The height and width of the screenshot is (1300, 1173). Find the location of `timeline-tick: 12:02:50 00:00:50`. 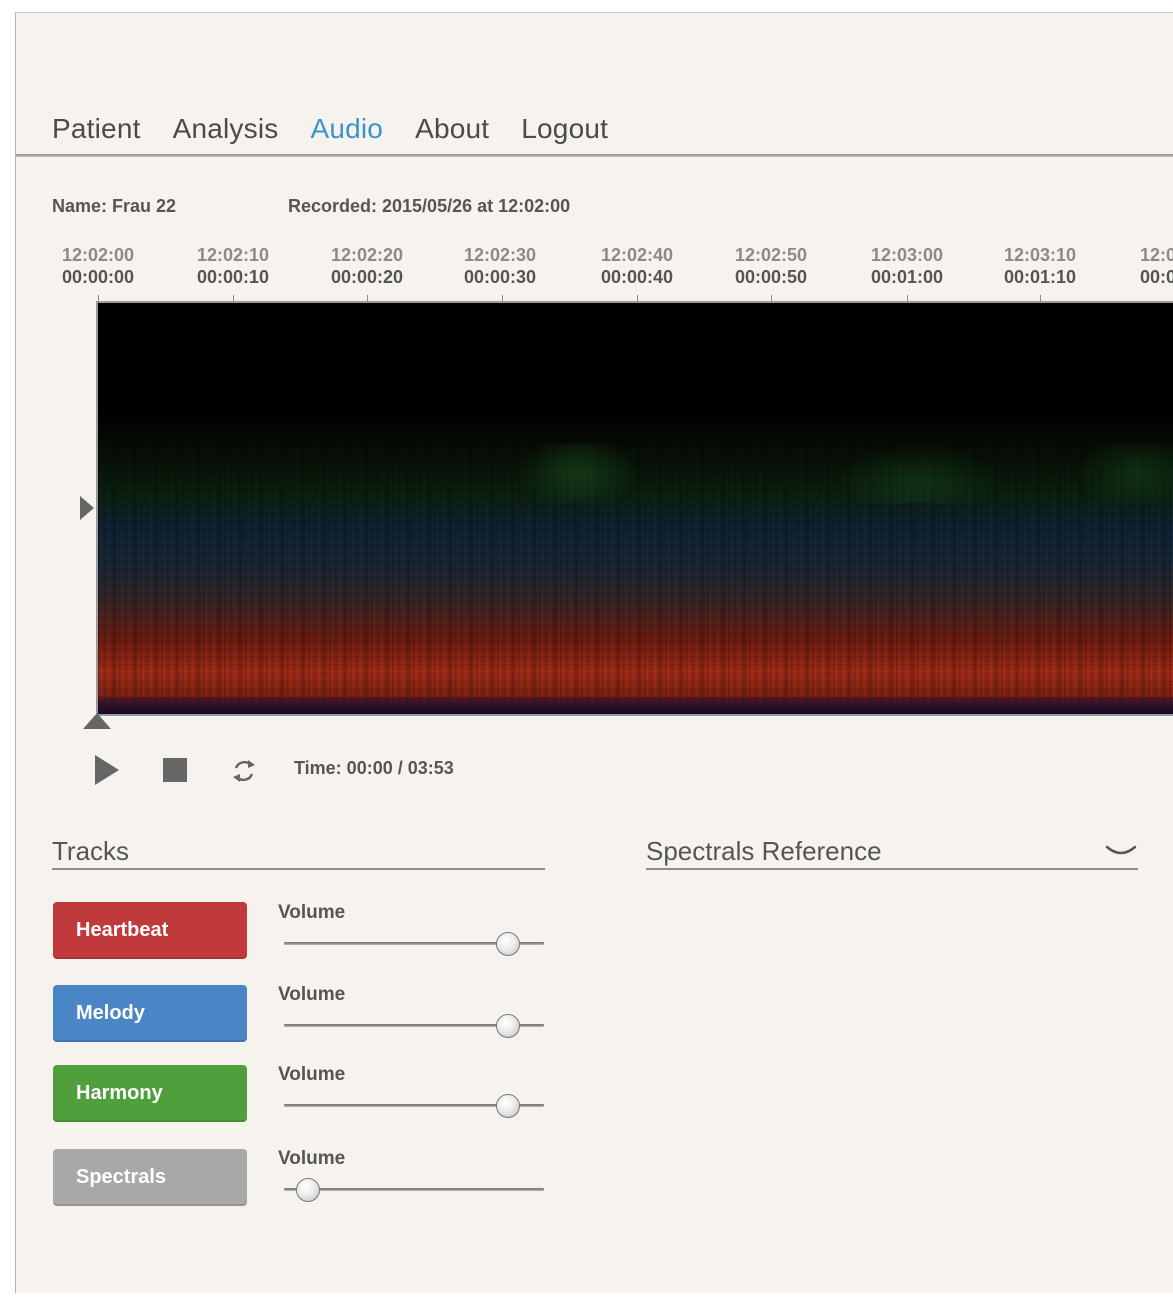

timeline-tick: 12:02:50 00:00:50 is located at coordinates (771, 266).